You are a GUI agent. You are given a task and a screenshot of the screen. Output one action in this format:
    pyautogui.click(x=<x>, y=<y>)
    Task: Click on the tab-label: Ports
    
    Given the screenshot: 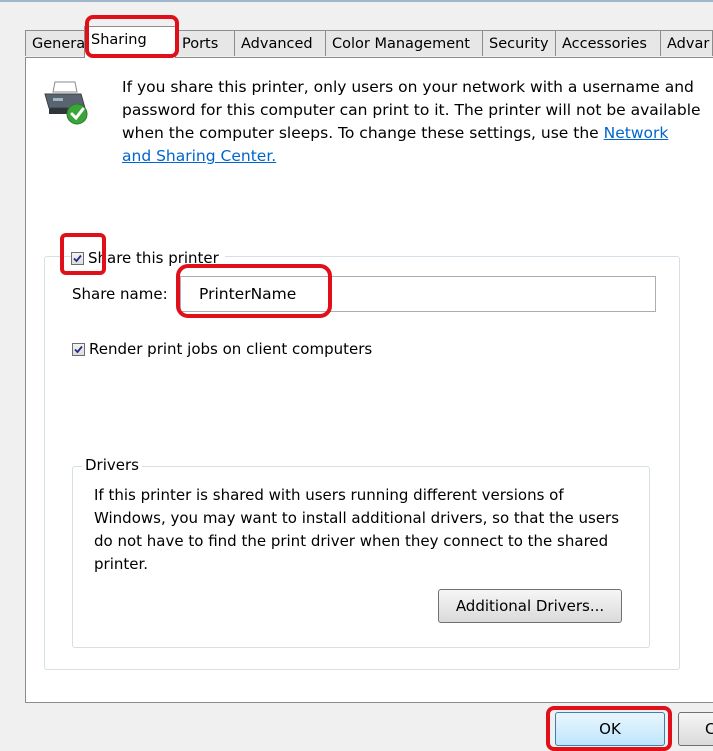 What is the action you would take?
    pyautogui.click(x=200, y=44)
    